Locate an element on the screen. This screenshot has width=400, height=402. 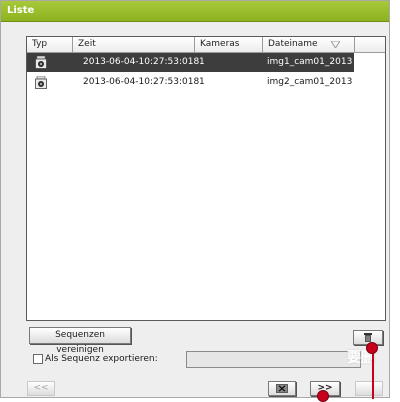
close-icon is located at coordinates (282, 388).